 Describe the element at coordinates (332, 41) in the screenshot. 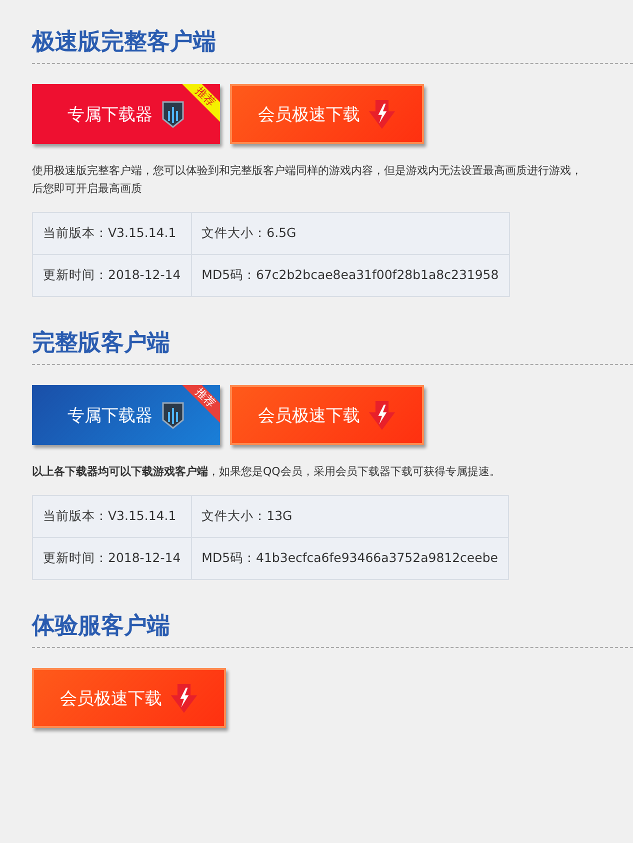

I see `section-heading: 极速版完整客户端` at that location.